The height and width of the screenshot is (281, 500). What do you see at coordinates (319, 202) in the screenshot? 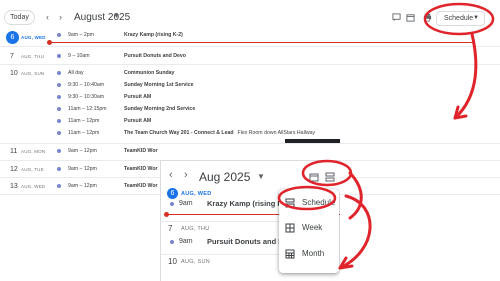
I see `menu-item-label: Schedule` at bounding box center [319, 202].